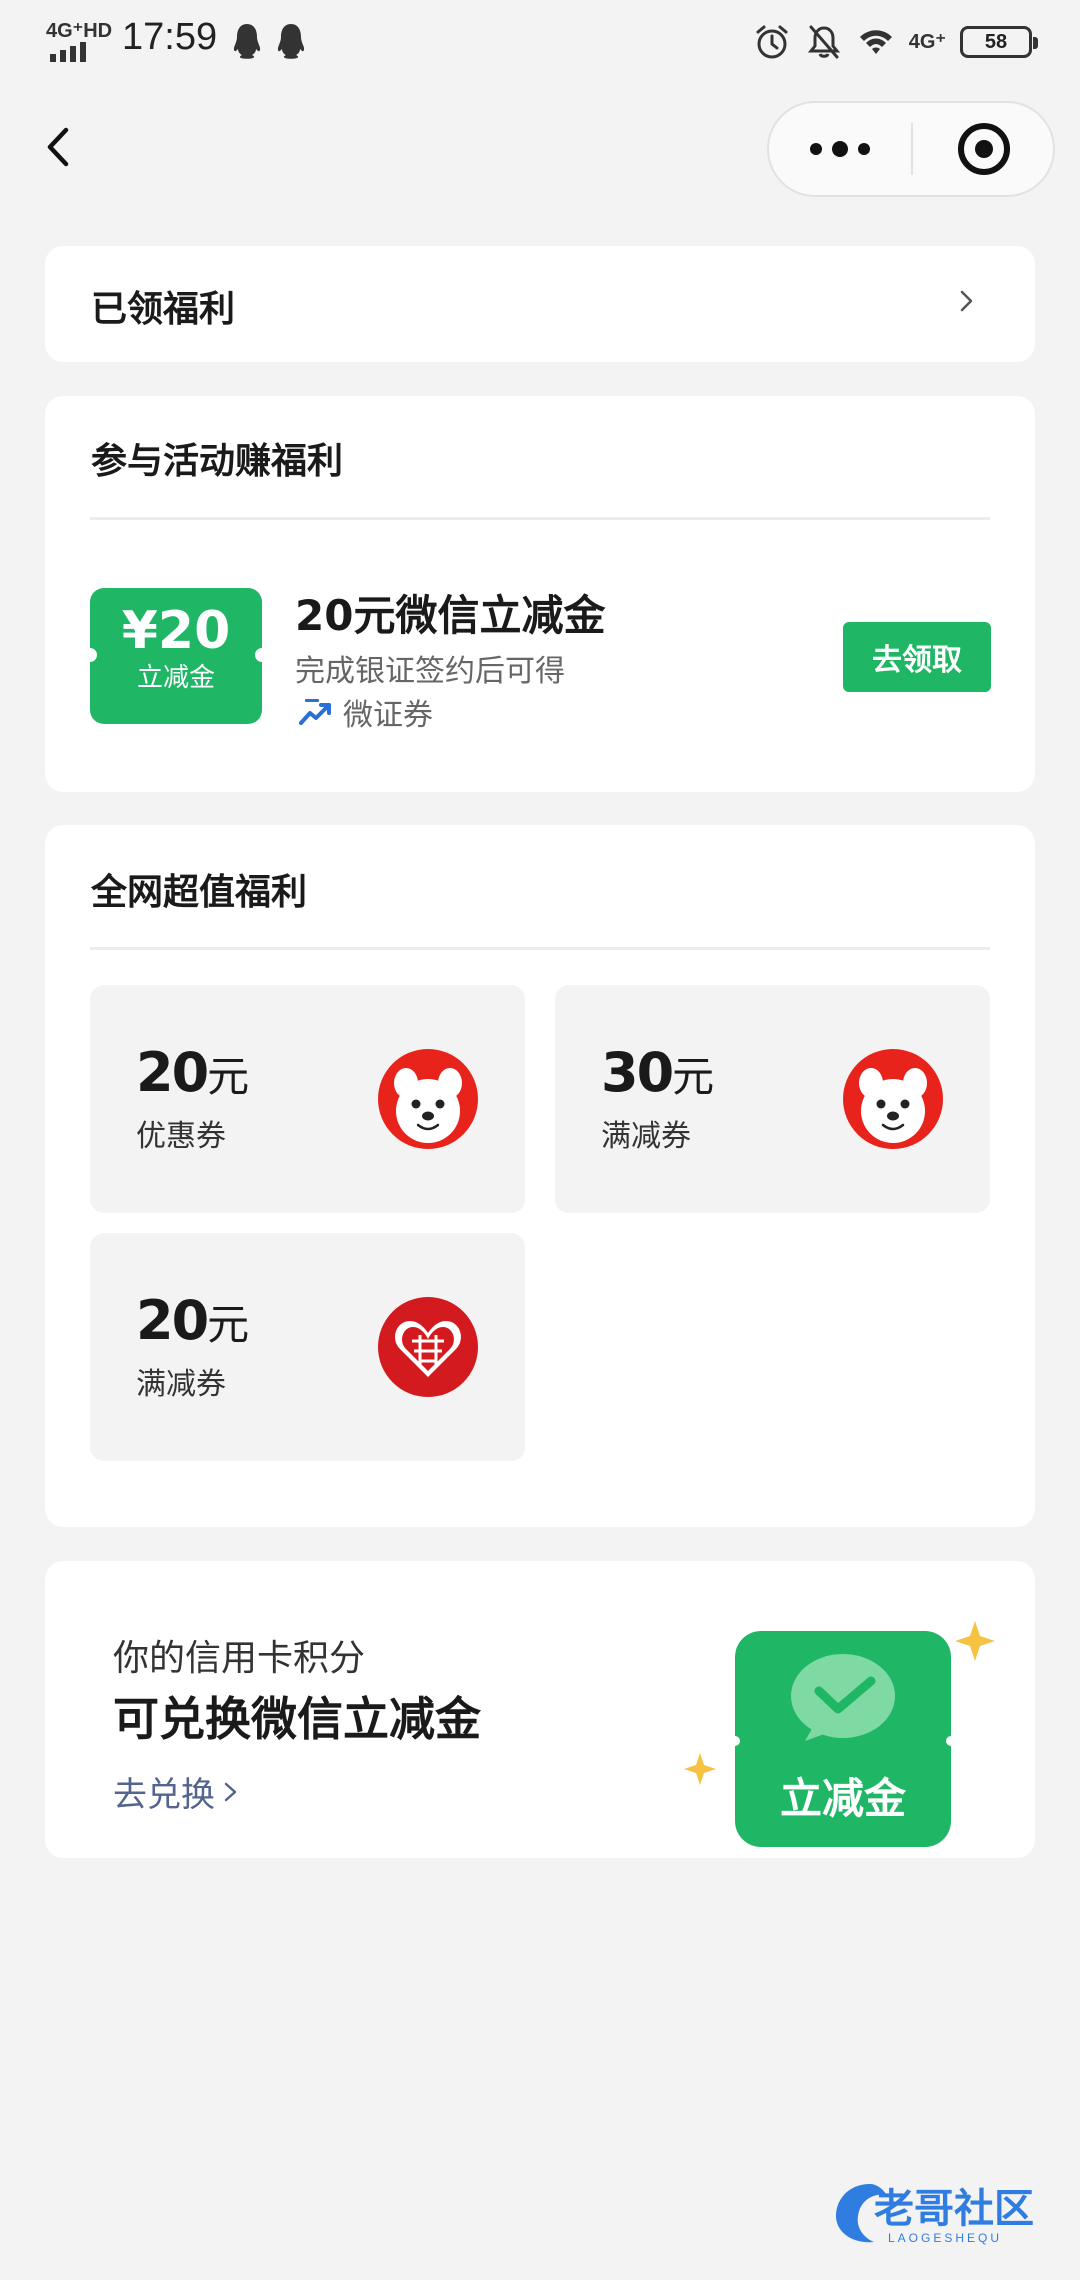 The height and width of the screenshot is (2280, 1080). What do you see at coordinates (540, 1709) in the screenshot?
I see `credit-points-card: 你的信用卡积分 可兑换微信立减金 去兑换 立减金` at bounding box center [540, 1709].